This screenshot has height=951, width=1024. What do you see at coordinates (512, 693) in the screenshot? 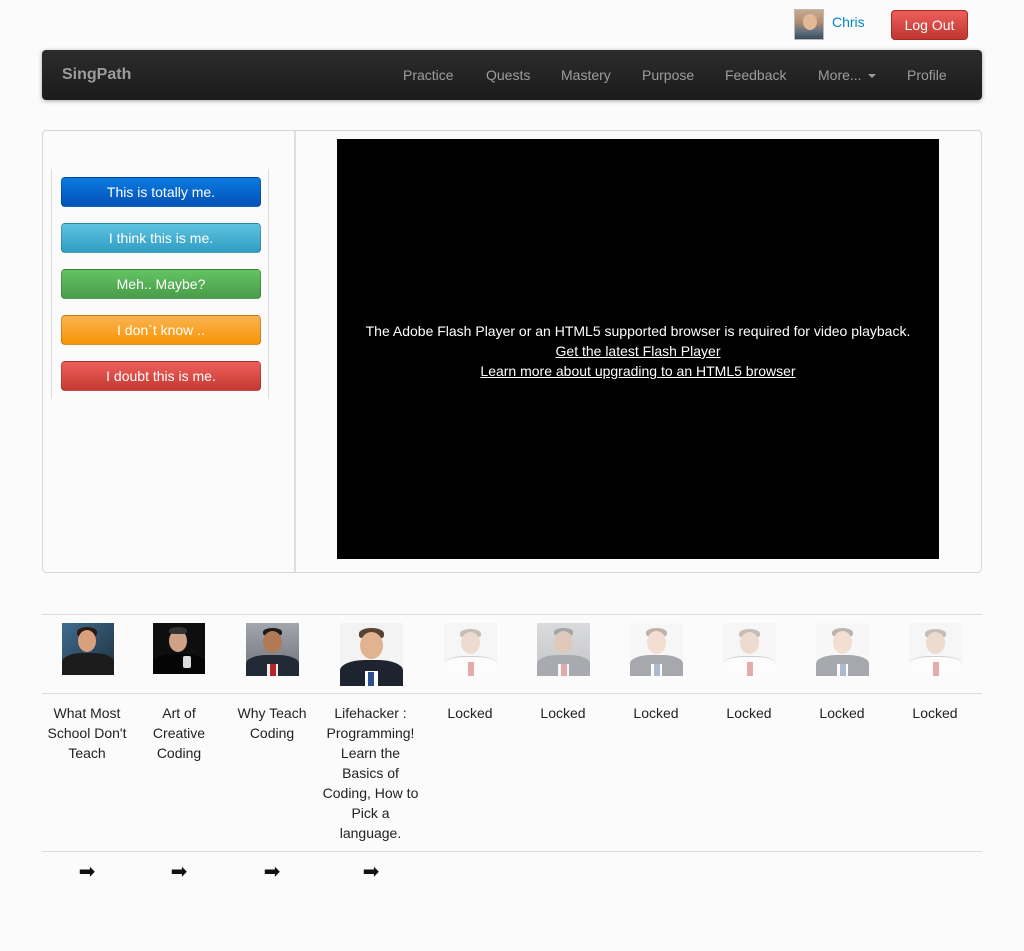
I see `lessons-thumb-divider` at bounding box center [512, 693].